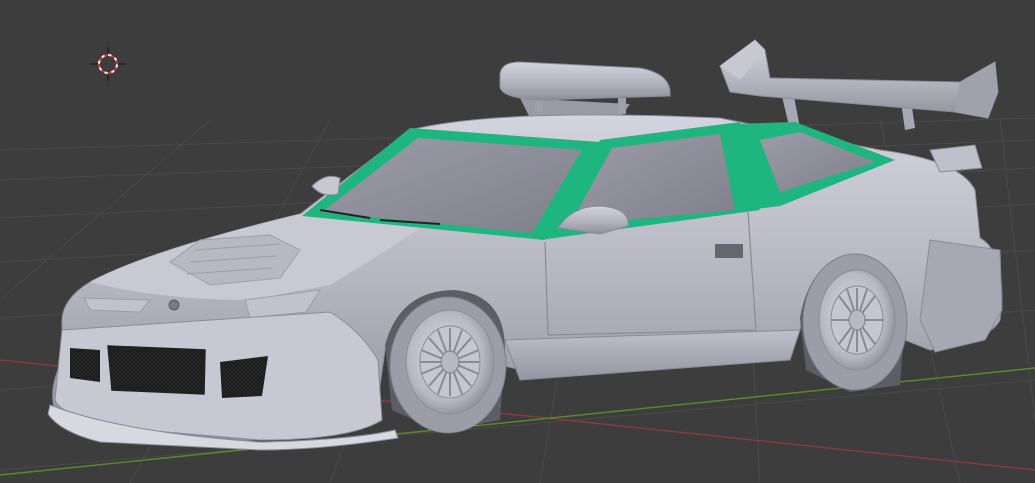  Describe the element at coordinates (244, 377) in the screenshot. I see `right-intake` at that location.